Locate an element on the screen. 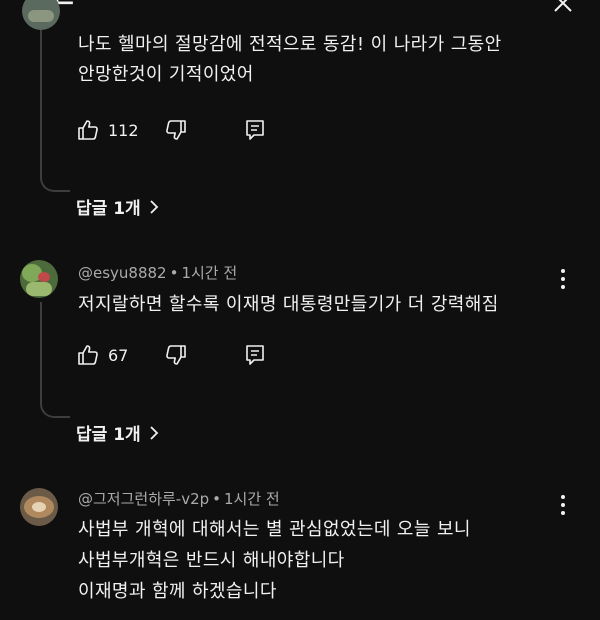 This screenshot has height=620, width=600. author-handle: @esyu8882 is located at coordinates (122, 273).